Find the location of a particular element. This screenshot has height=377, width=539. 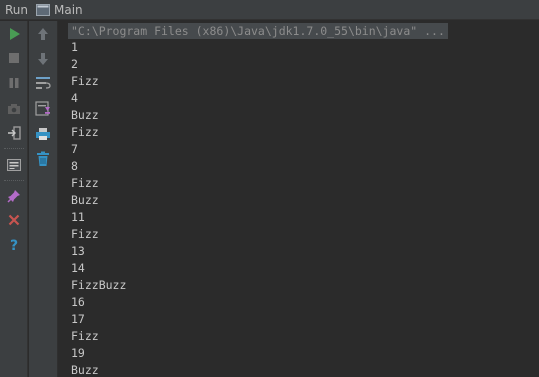

pin-icon is located at coordinates (13, 196).